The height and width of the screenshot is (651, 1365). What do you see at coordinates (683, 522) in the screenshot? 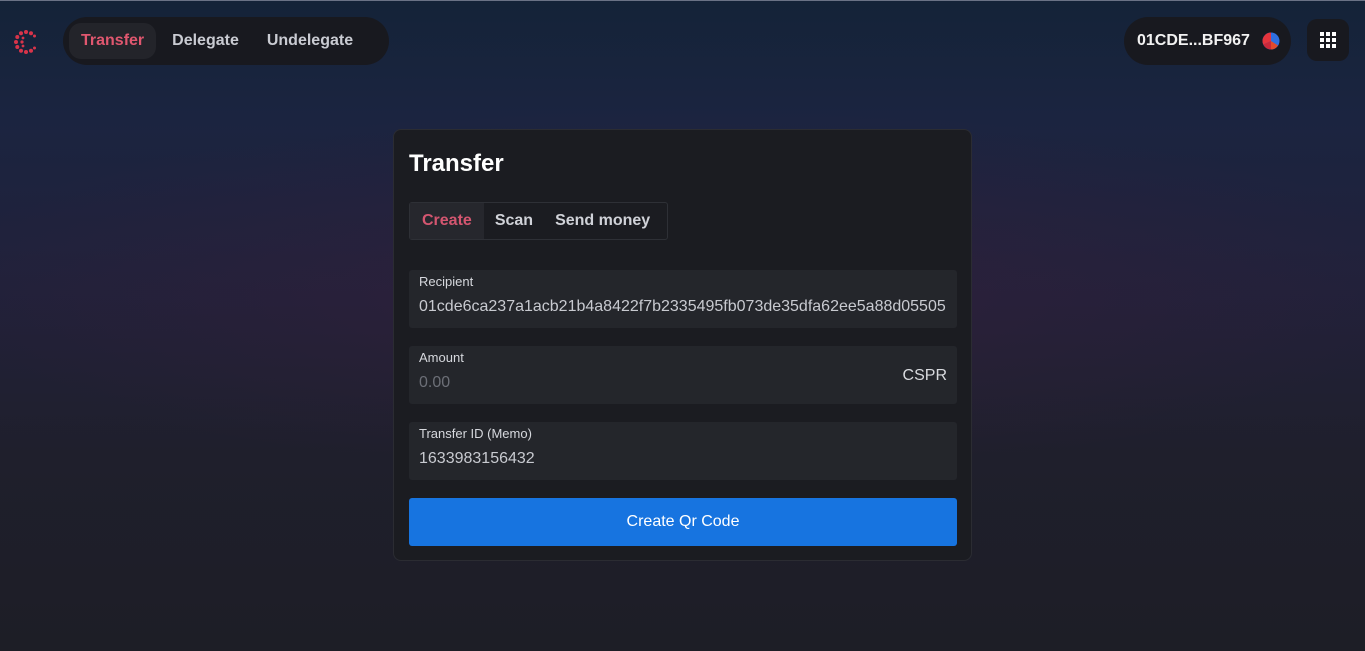
I see `create-qr-code-button: Create Qr Code` at bounding box center [683, 522].